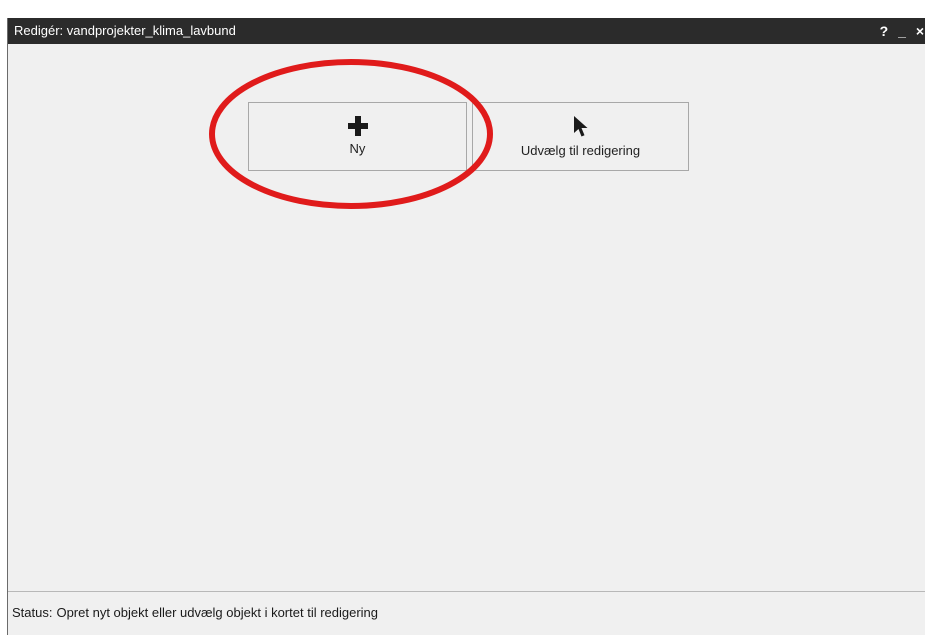 This screenshot has width=925, height=635. What do you see at coordinates (902, 31) in the screenshot?
I see `minimize-button: _` at bounding box center [902, 31].